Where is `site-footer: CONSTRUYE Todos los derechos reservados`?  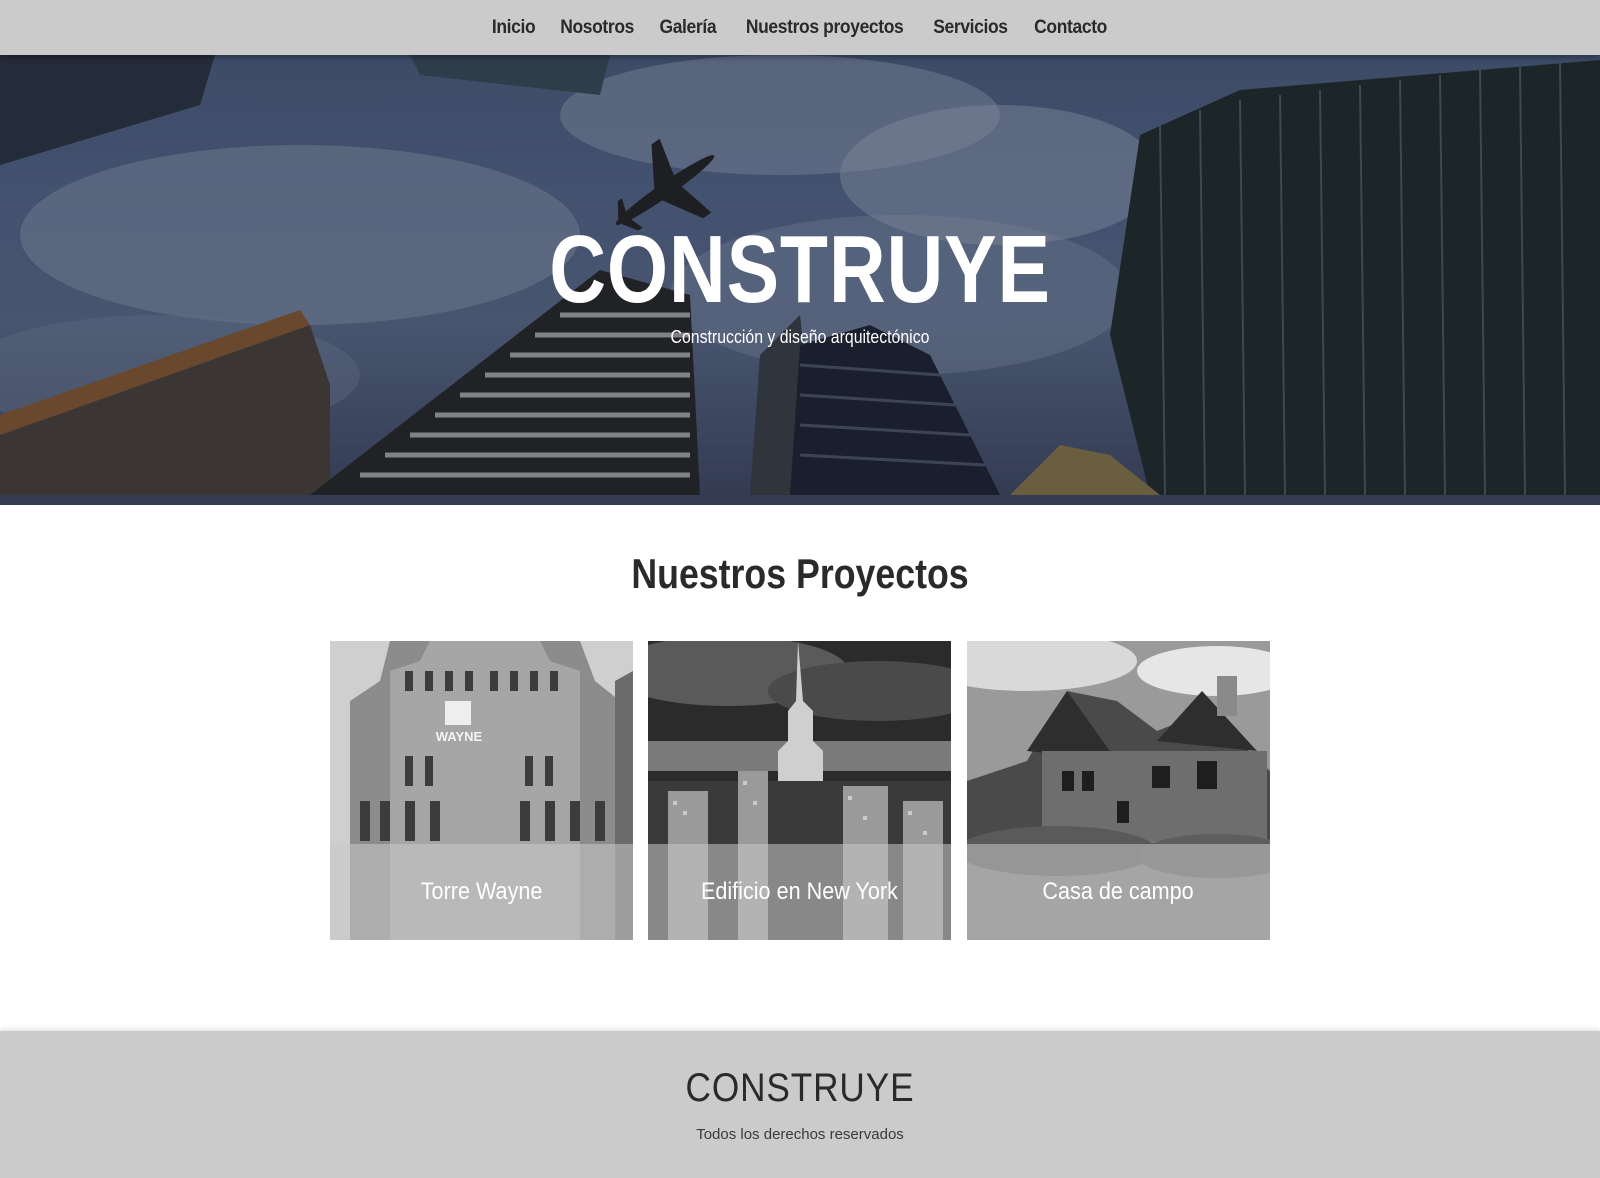 site-footer: CONSTRUYE Todos los derechos reservados is located at coordinates (800, 1104).